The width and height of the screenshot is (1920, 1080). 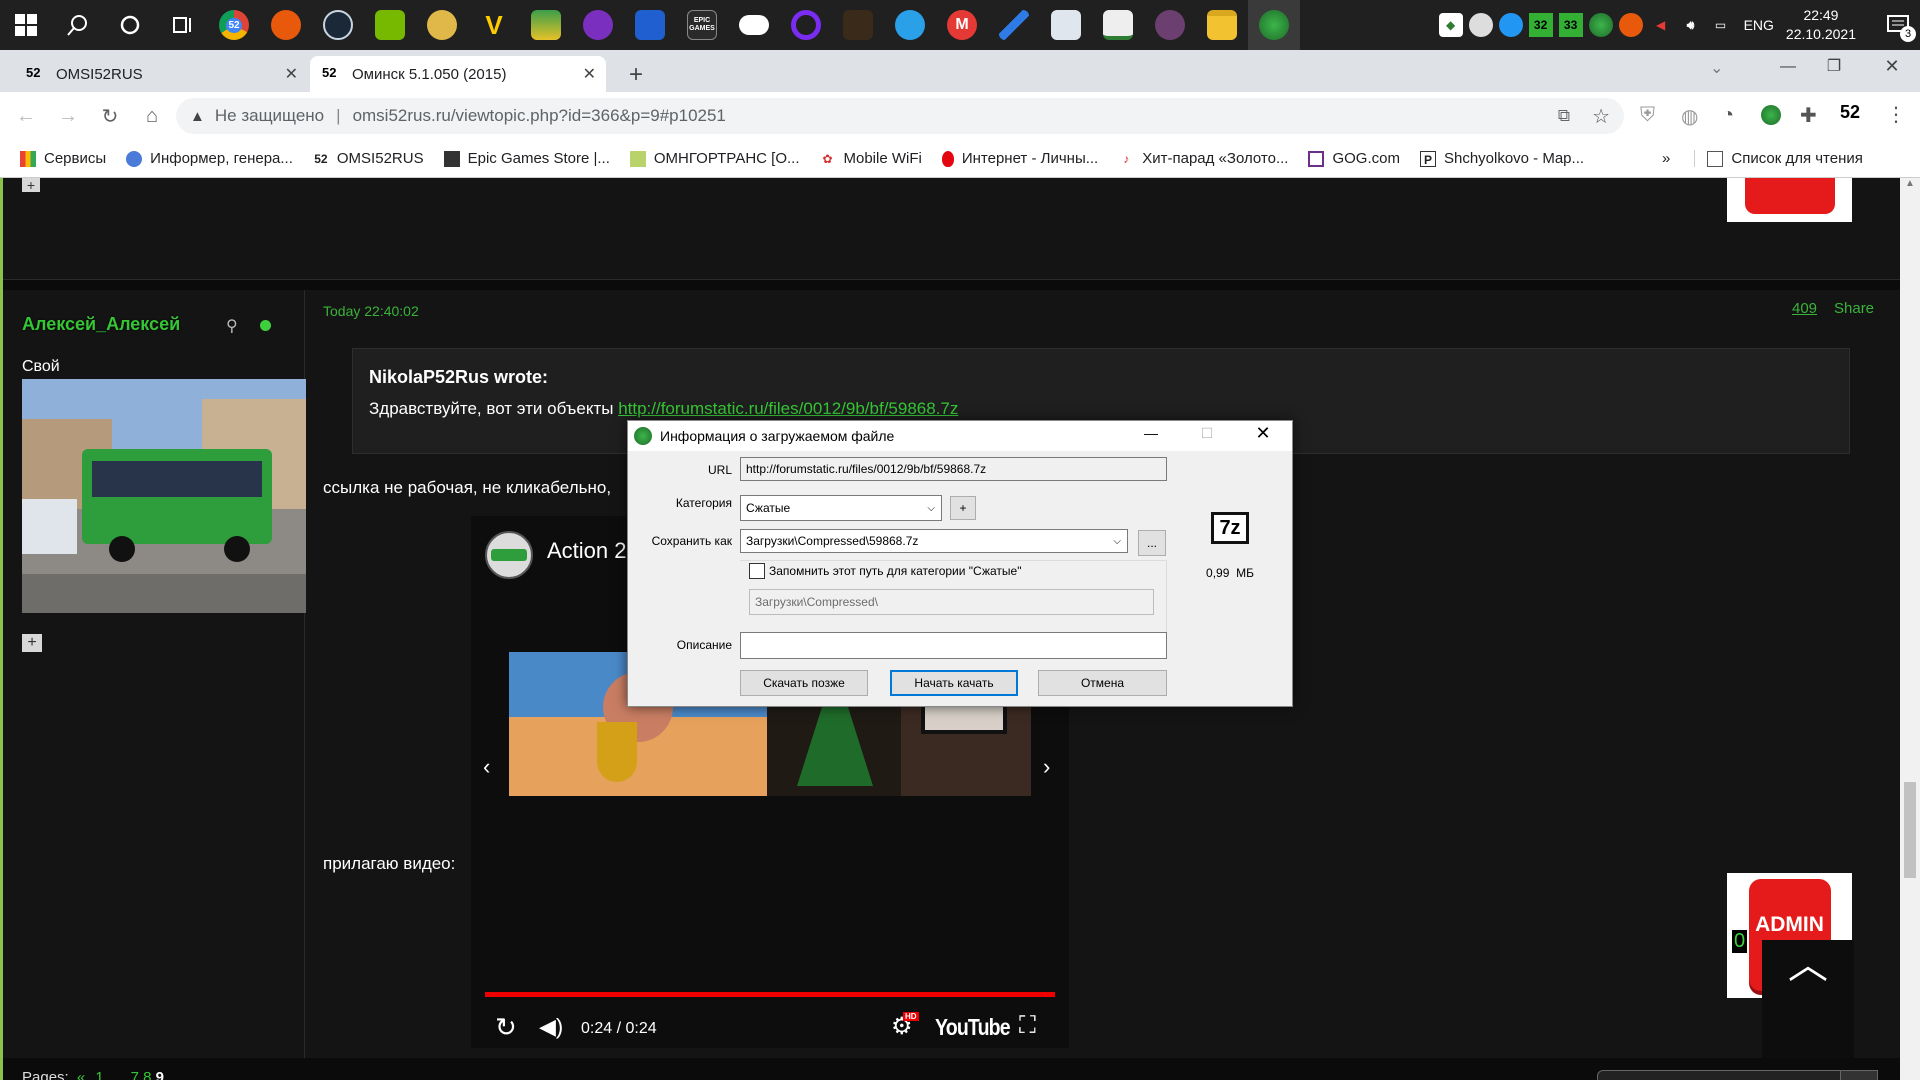 I want to click on extension-52-icon: 52, so click(x=1850, y=112).